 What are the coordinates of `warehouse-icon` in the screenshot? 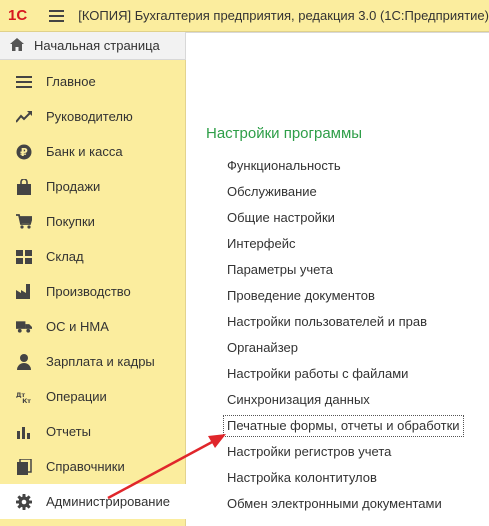 It's located at (24, 257).